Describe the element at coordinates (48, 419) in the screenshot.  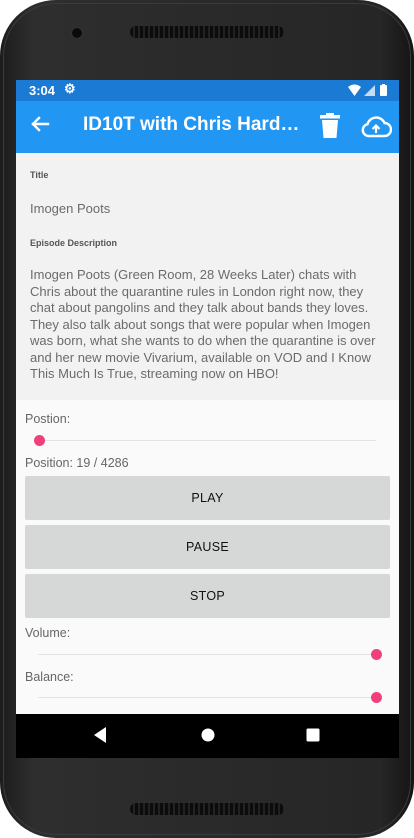
I see `position-label: Postion:` at that location.